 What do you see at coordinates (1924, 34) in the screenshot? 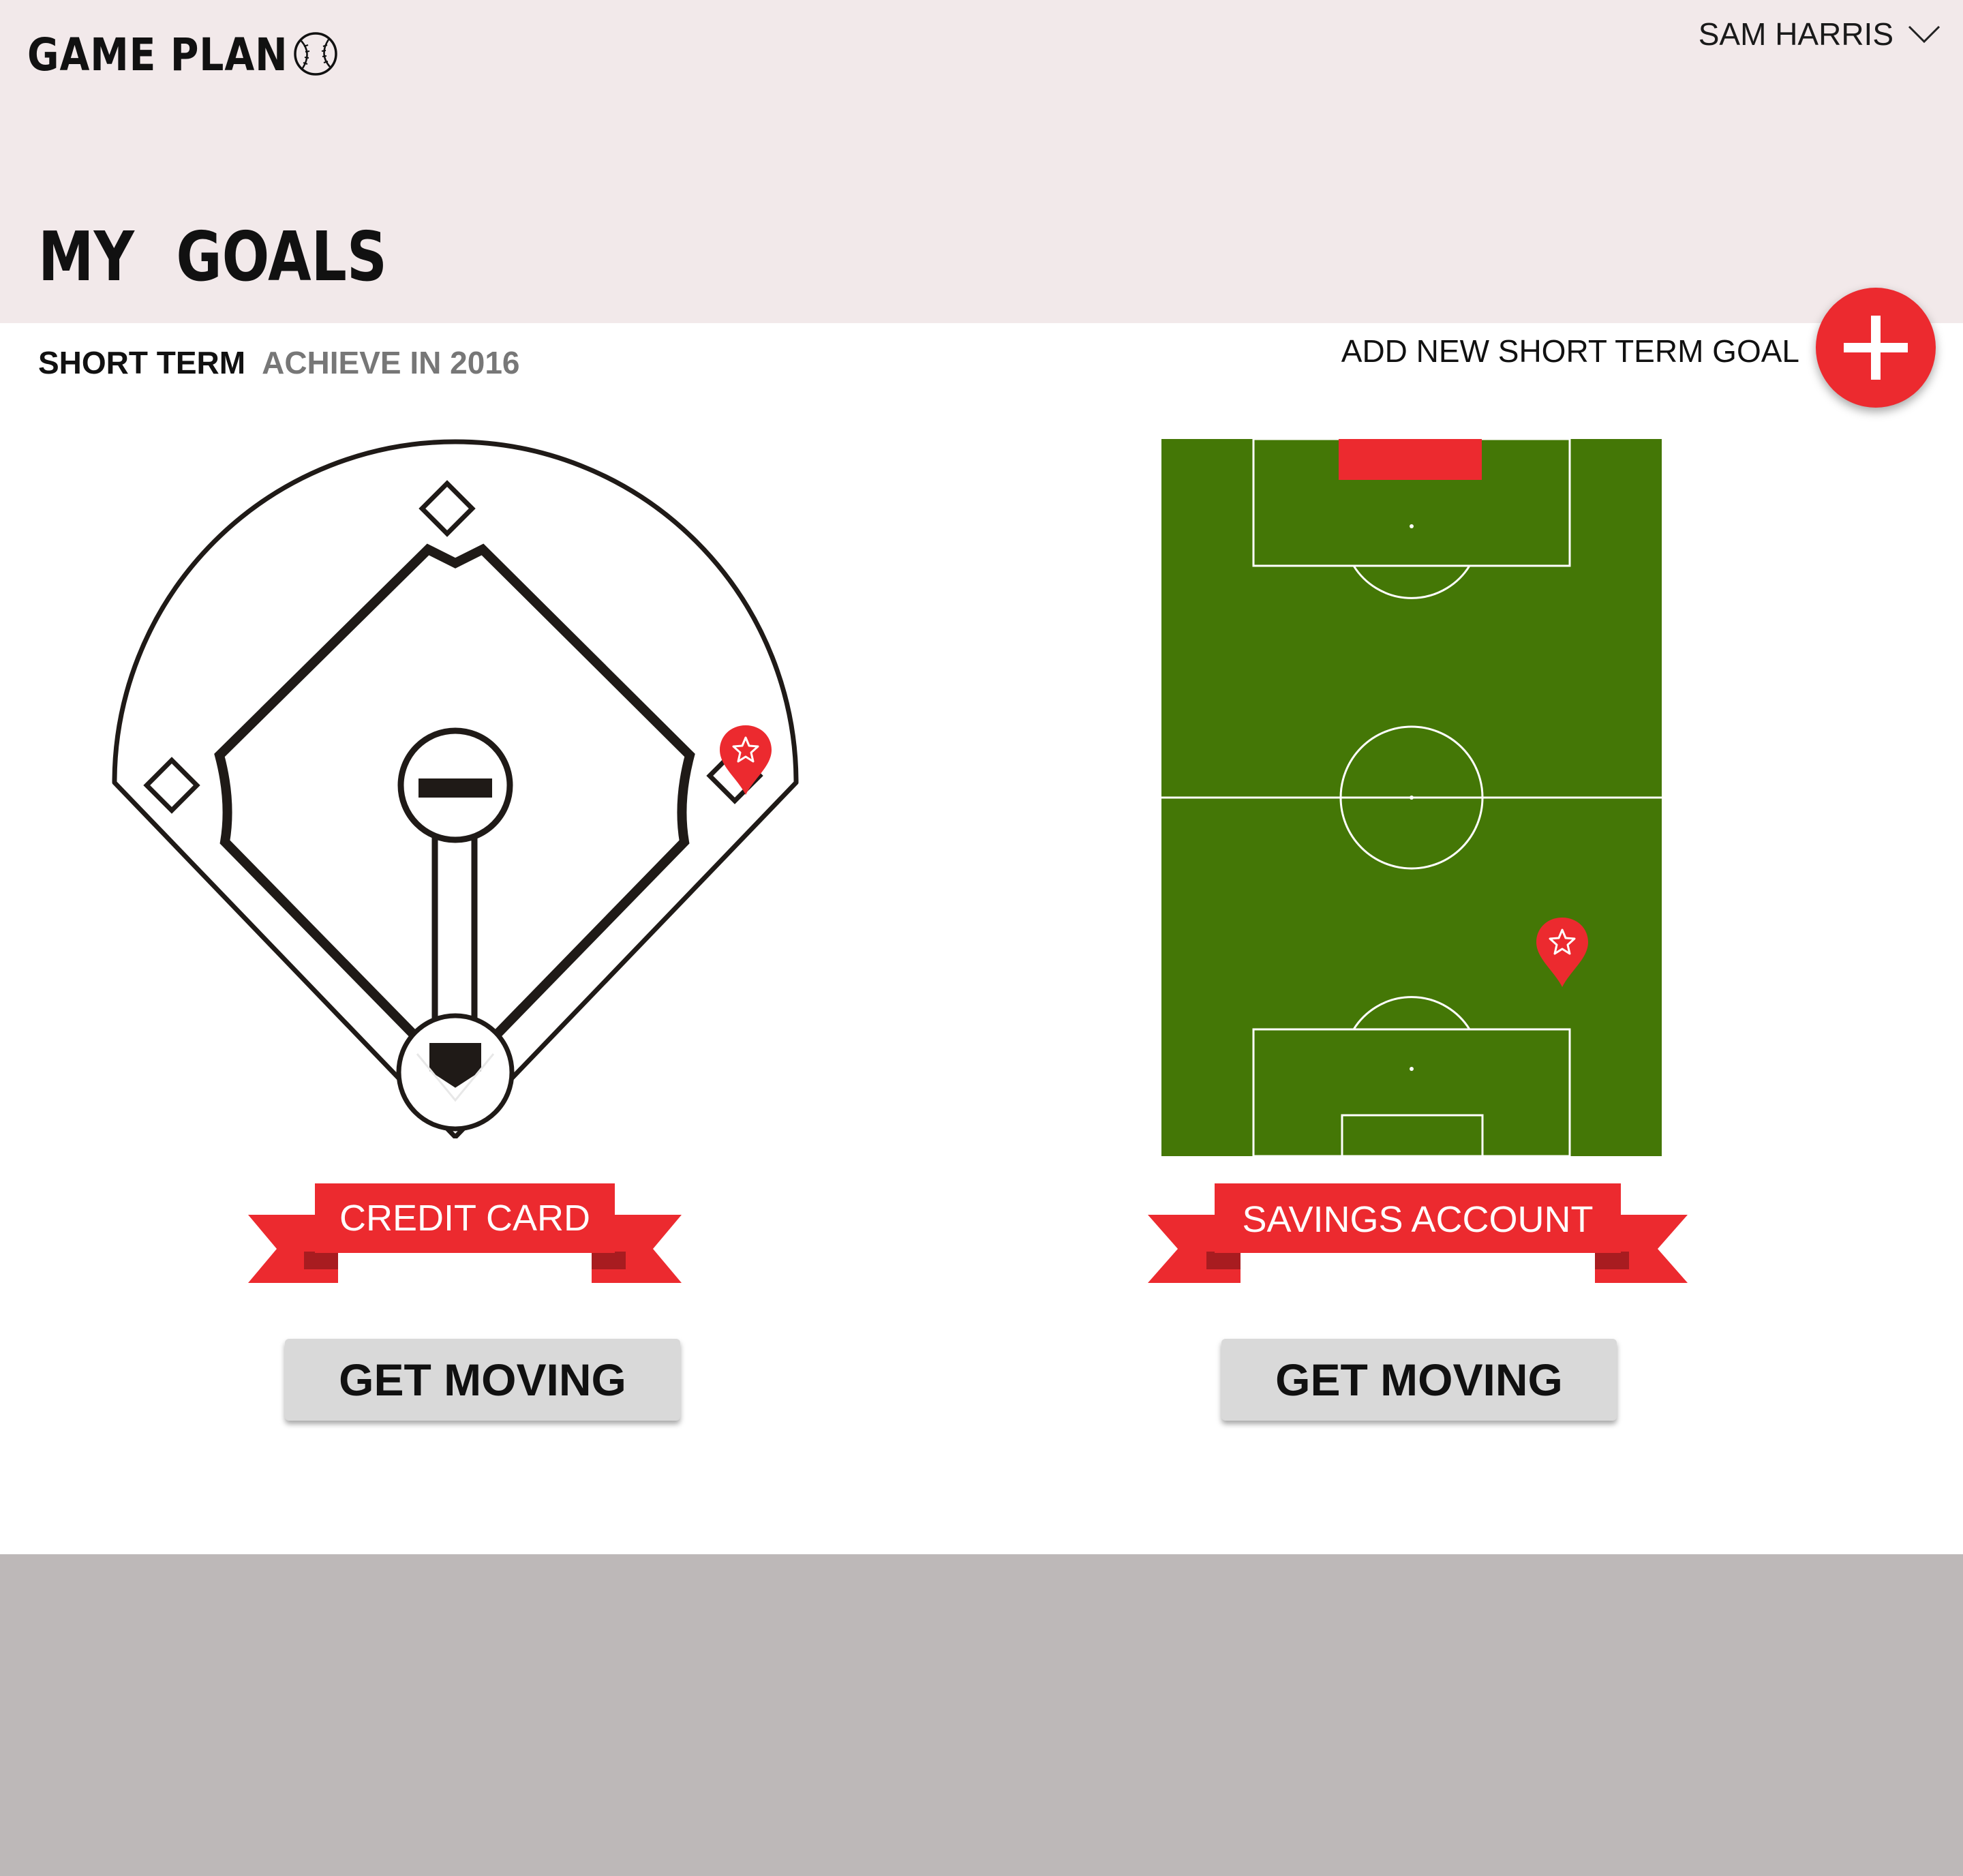
I see `chevron-down-icon` at bounding box center [1924, 34].